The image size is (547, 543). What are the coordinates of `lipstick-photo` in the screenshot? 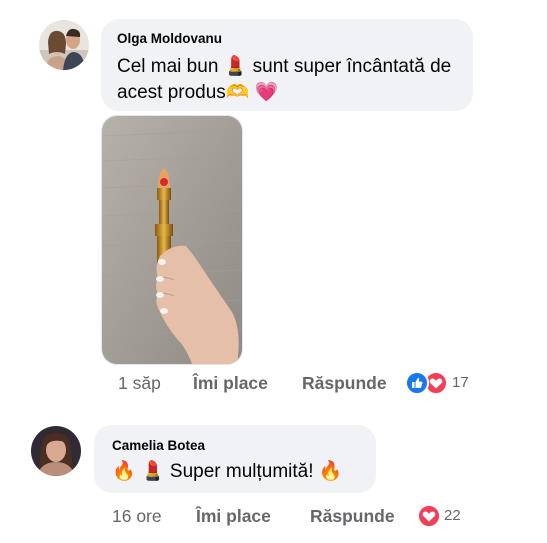 It's located at (172, 240).